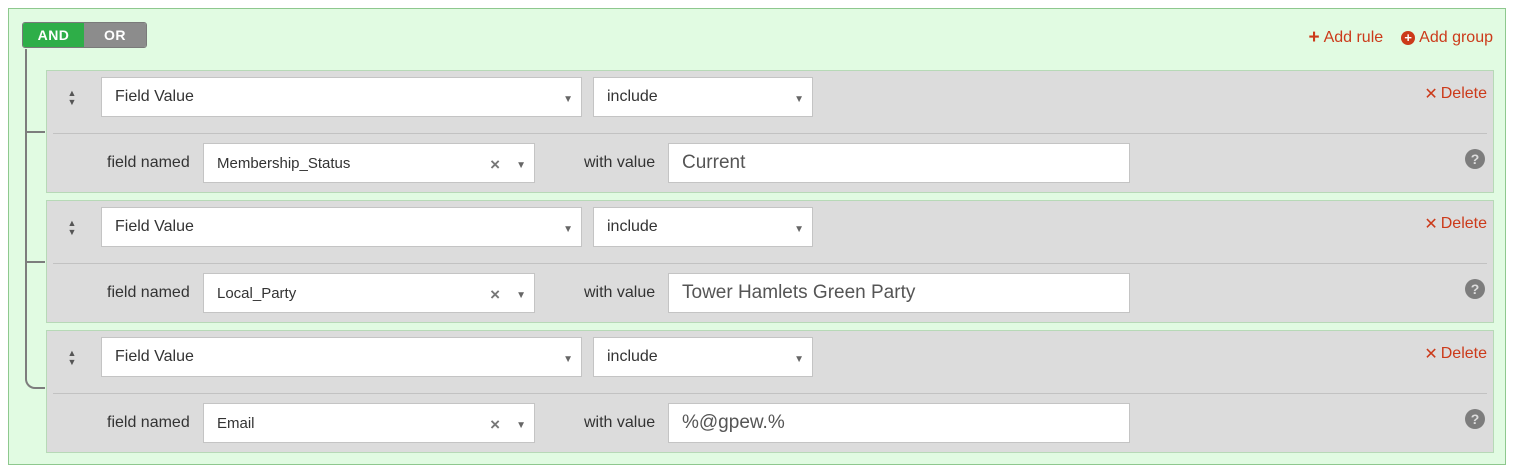  I want to click on plus-circle-icon: +, so click(1408, 38).